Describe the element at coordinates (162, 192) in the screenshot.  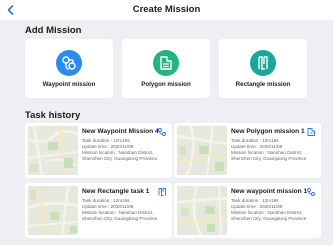
I see `rectangle-type-icon` at that location.